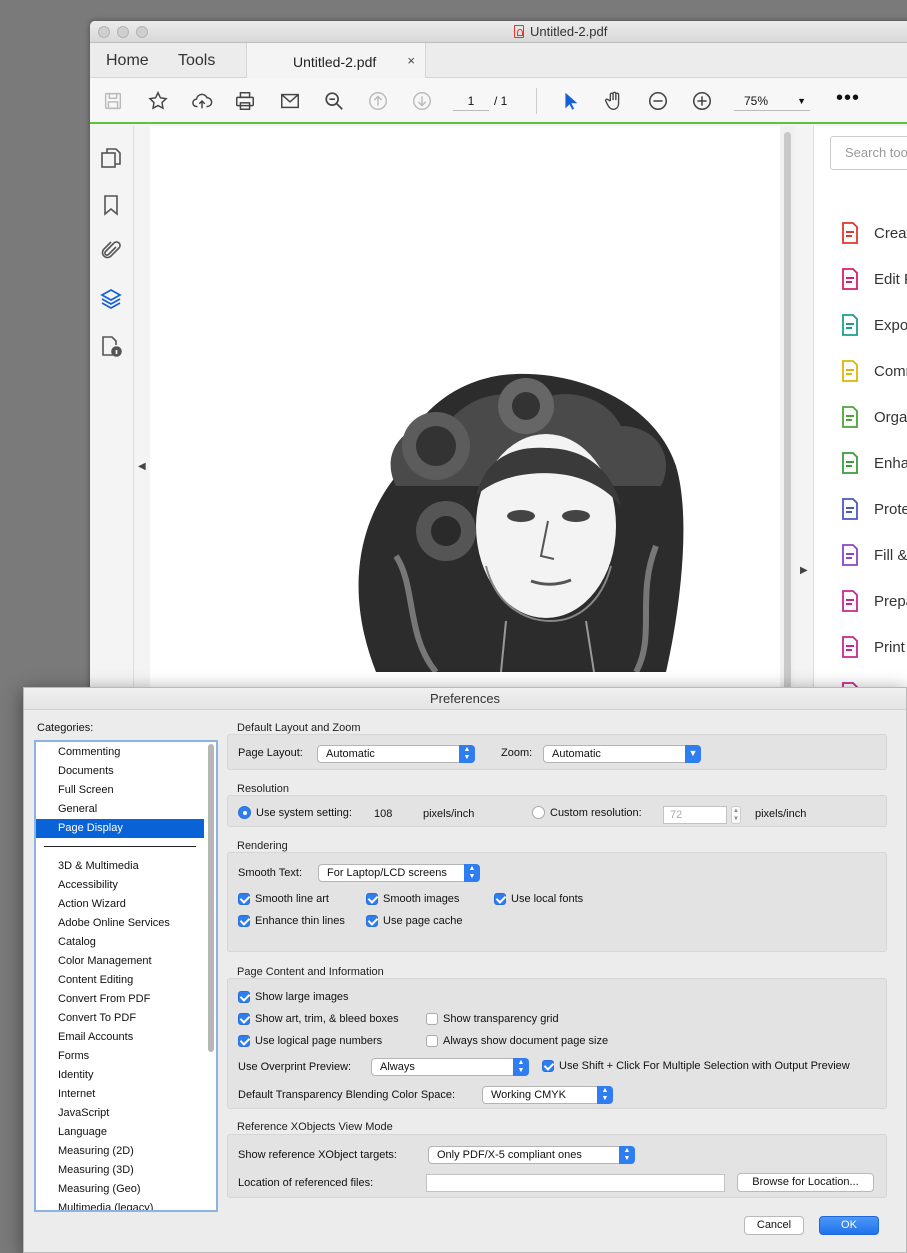 This screenshot has height=1253, width=907. What do you see at coordinates (872, 325) in the screenshot?
I see `tool-export-pdf: Export PDF` at bounding box center [872, 325].